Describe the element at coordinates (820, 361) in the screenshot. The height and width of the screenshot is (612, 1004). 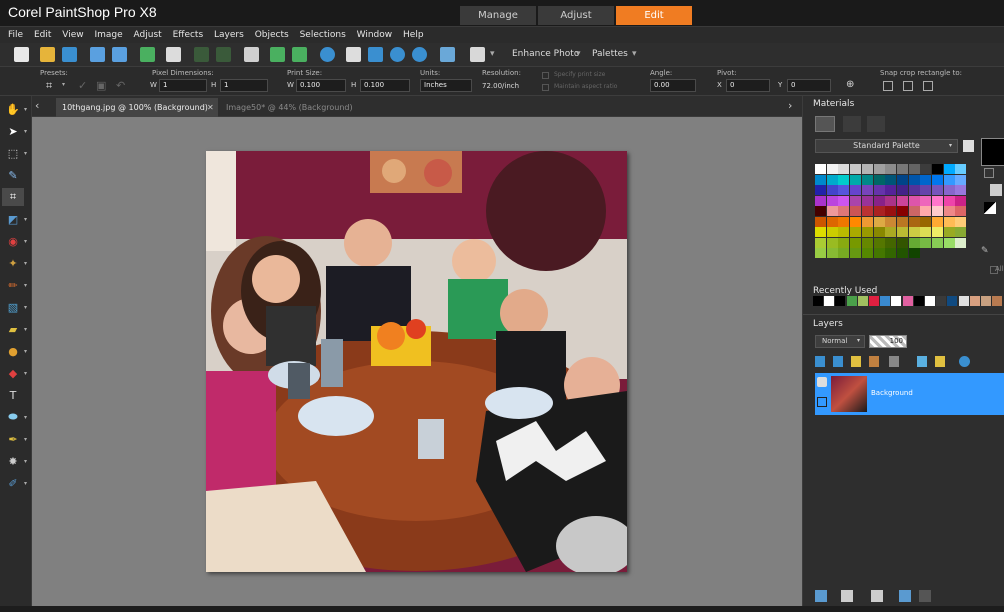
I see `new-layer-icon` at that location.